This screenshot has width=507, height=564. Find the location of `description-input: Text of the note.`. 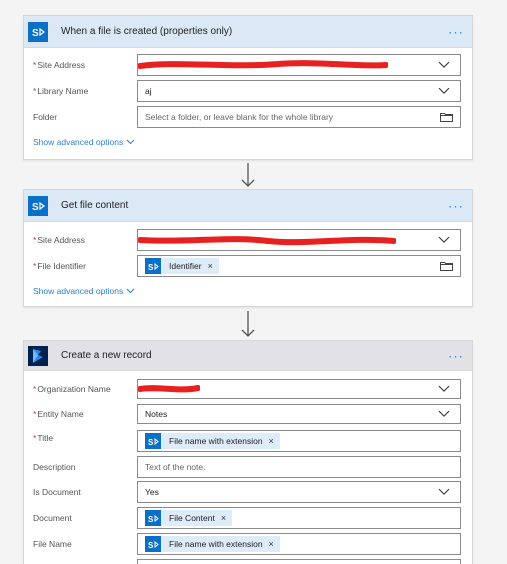

description-input: Text of the note. is located at coordinates (299, 467).